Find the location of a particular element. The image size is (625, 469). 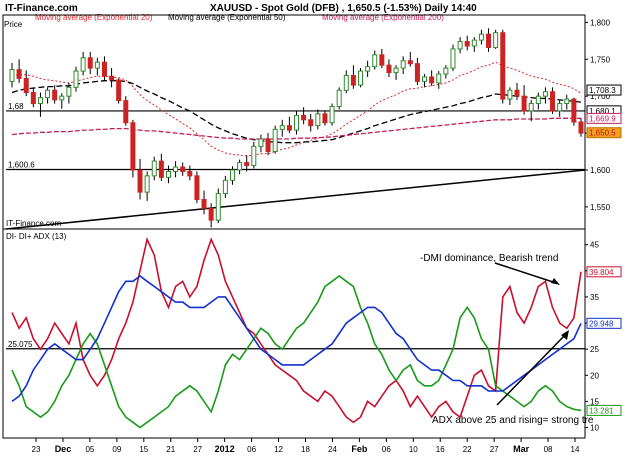

price-tag-label: 1,669.9 is located at coordinates (602, 118).